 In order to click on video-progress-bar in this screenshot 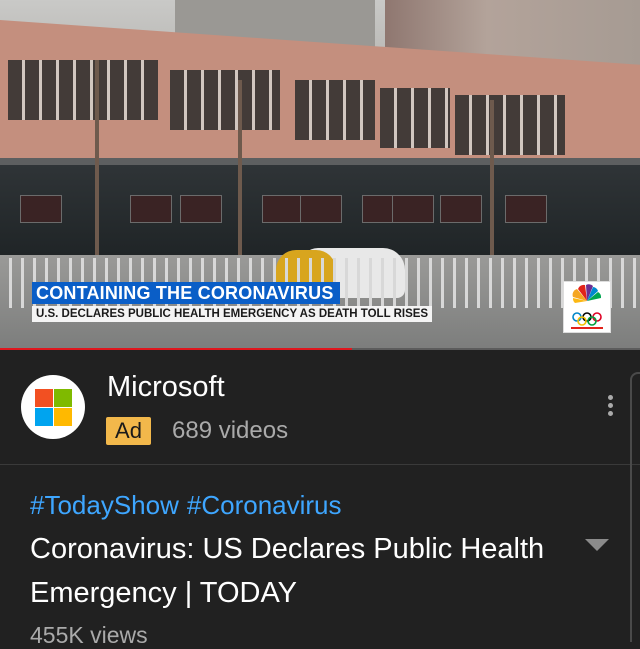, I will do `click(320, 349)`.